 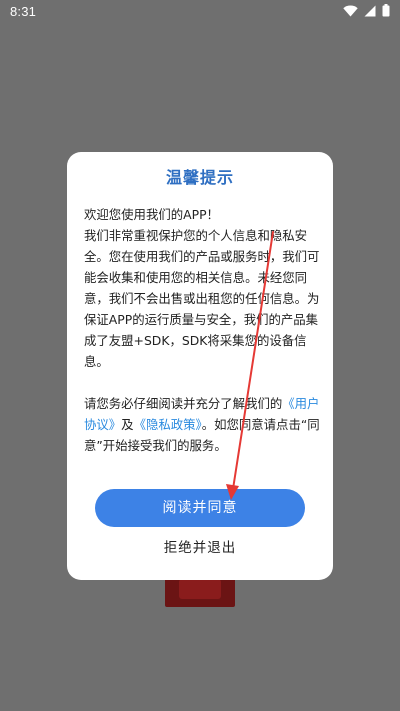 I want to click on consent-conjunction: 及, so click(x=127, y=424).